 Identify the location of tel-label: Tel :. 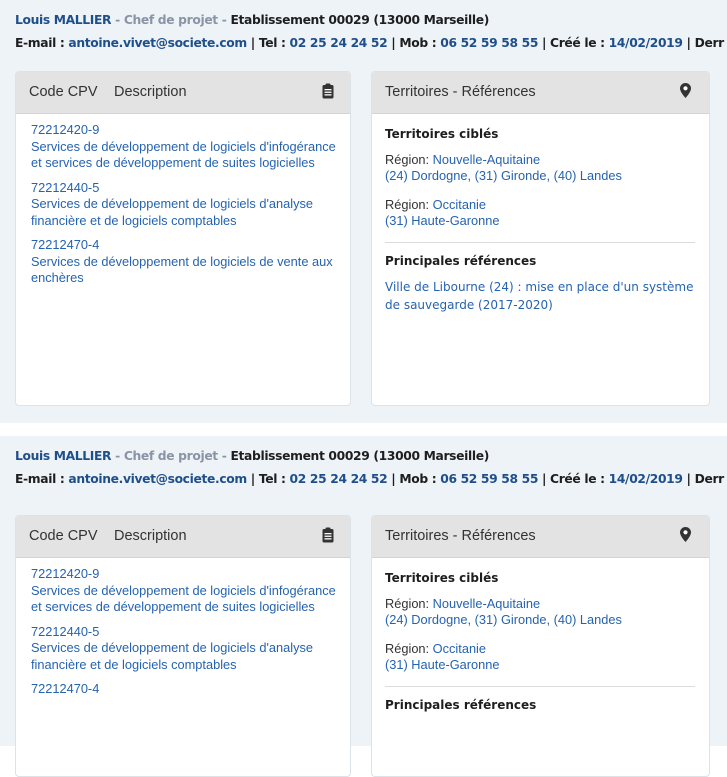
(272, 43).